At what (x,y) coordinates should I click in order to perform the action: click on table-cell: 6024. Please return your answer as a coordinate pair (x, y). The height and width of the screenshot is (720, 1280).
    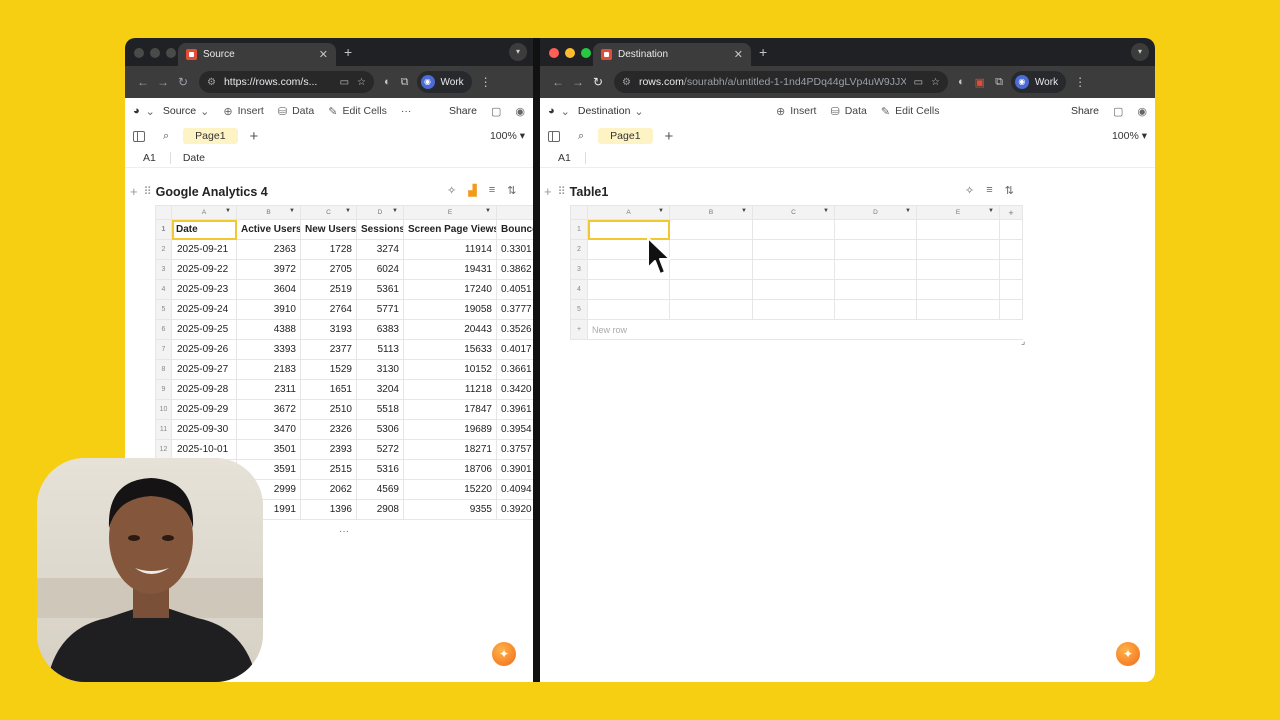
    Looking at the image, I should click on (380, 269).